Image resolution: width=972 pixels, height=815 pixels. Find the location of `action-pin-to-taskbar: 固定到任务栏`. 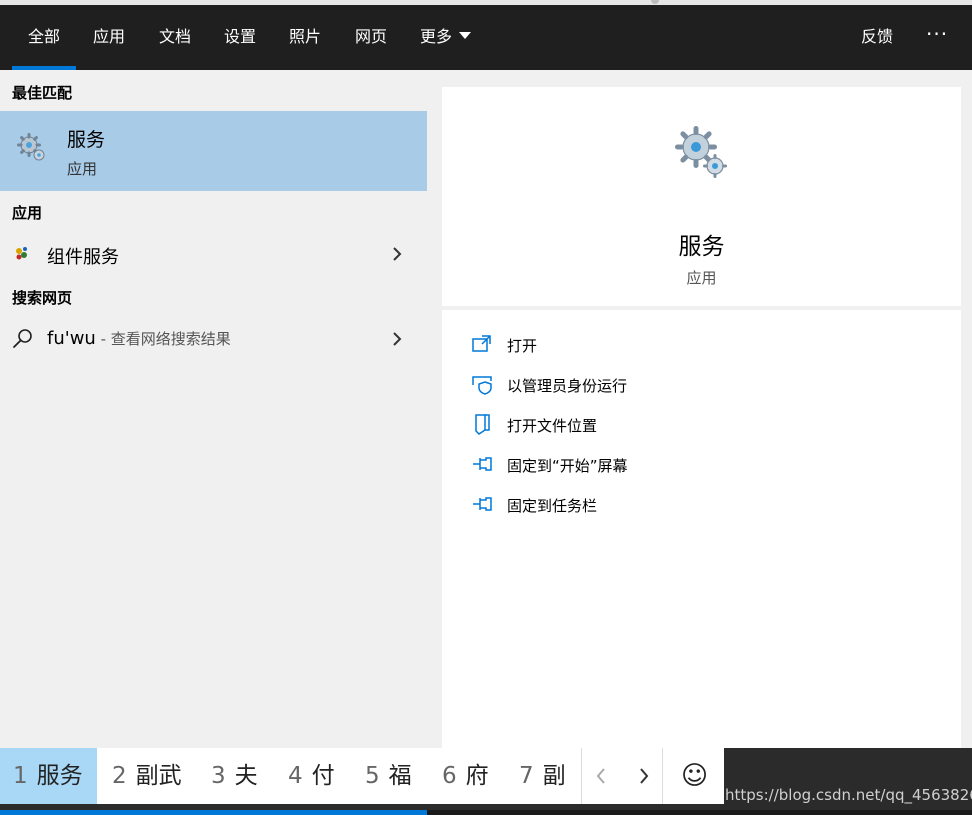

action-pin-to-taskbar: 固定到任务栏 is located at coordinates (701, 507).